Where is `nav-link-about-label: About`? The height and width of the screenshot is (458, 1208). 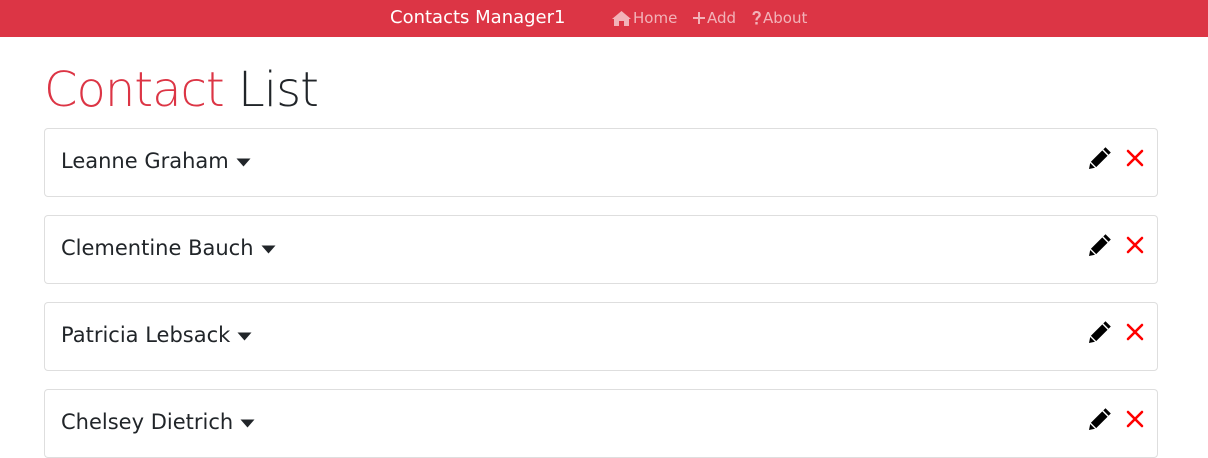
nav-link-about-label: About is located at coordinates (785, 18).